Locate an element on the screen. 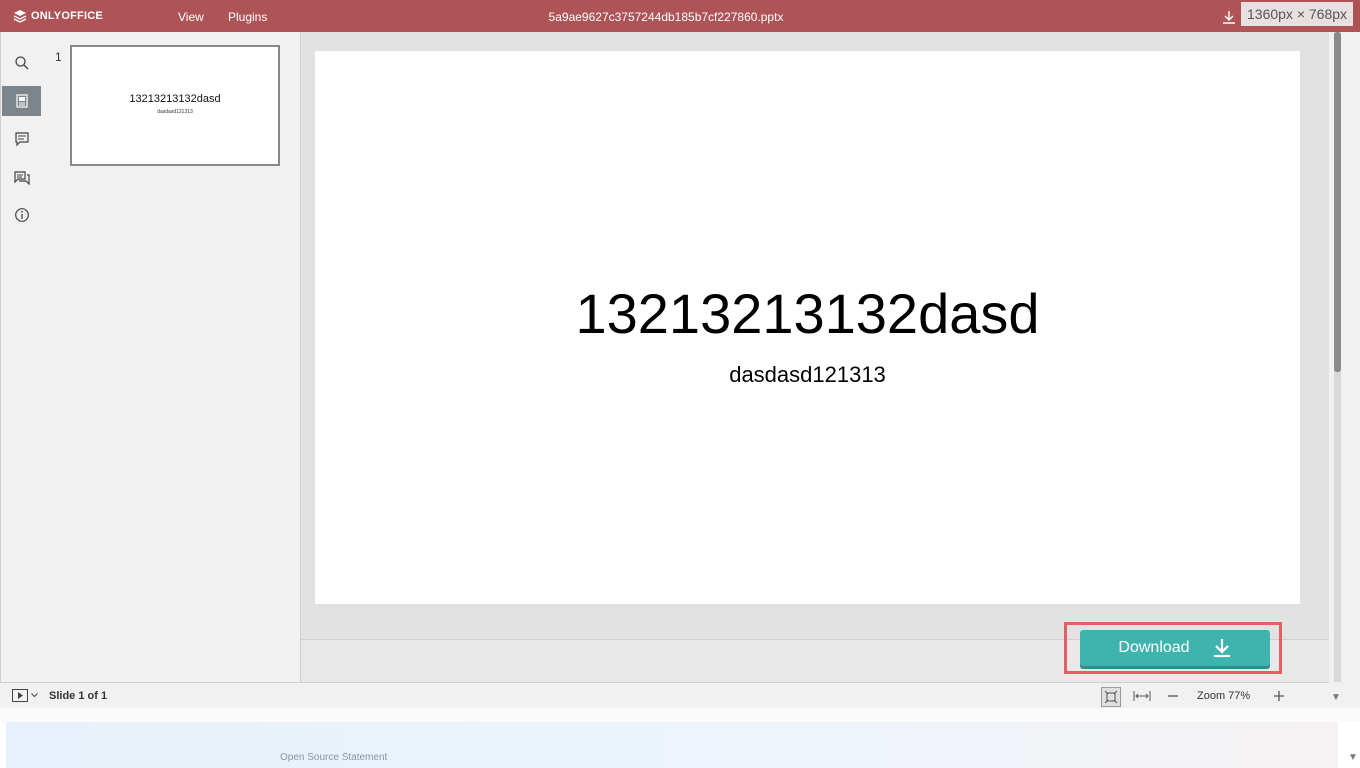  fit-to-width-icon is located at coordinates (1142, 696).